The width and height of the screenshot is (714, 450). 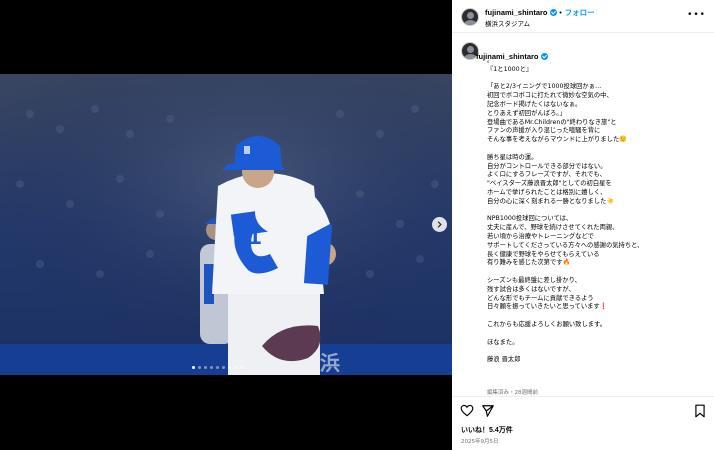 What do you see at coordinates (488, 411) in the screenshot?
I see `share-icon` at bounding box center [488, 411].